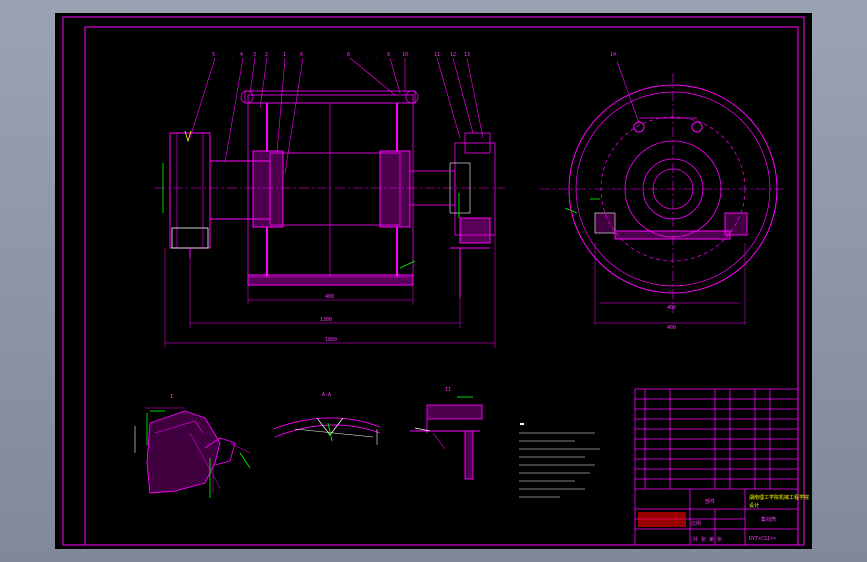 Image resolution: width=867 pixels, height=562 pixels. I want to click on part-name-label: 部件, so click(710, 501).